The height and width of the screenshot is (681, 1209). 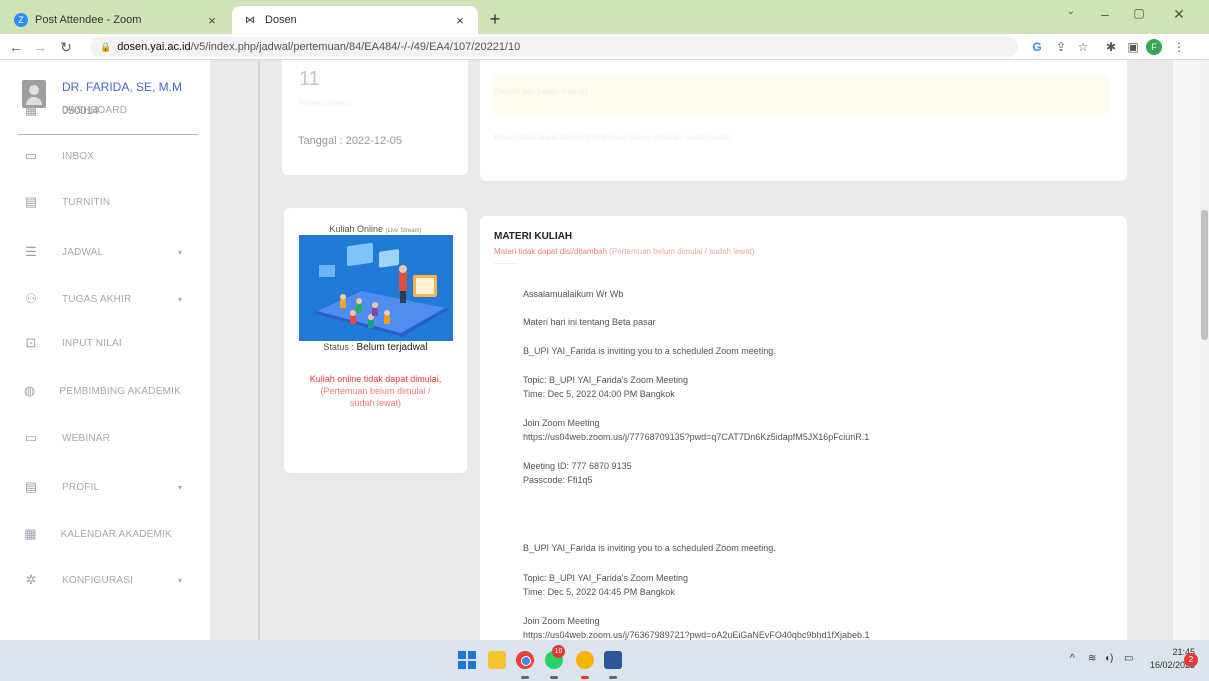 I want to click on materi-subtitle-main: Materi tidak dapat disi/ditambah, so click(x=550, y=251).